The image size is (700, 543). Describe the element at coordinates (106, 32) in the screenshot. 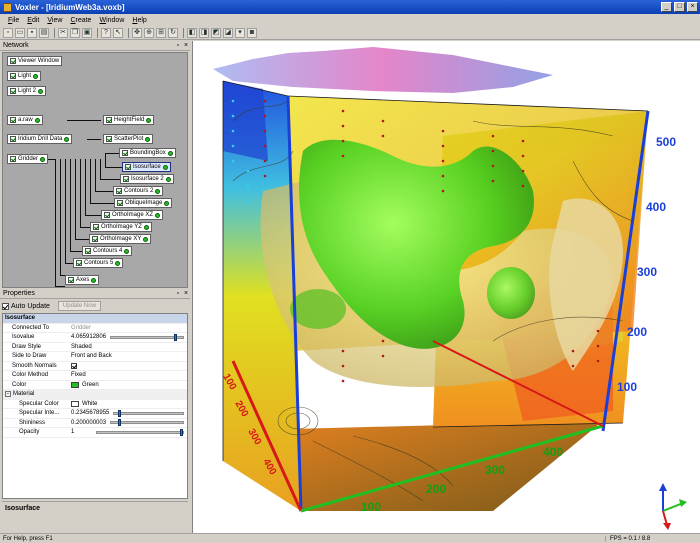

I see `help-icon: ?` at that location.